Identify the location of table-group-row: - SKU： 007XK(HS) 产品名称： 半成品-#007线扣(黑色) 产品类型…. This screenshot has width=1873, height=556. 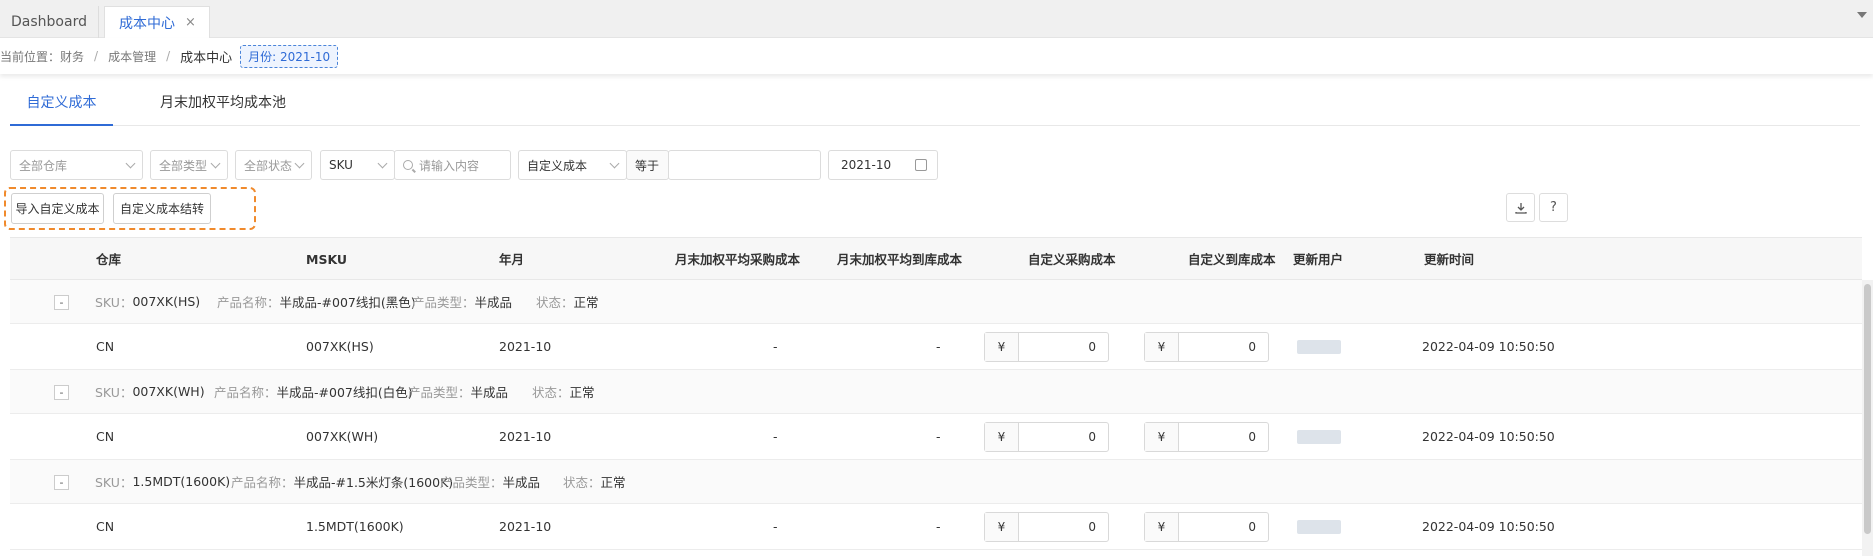
(936, 302).